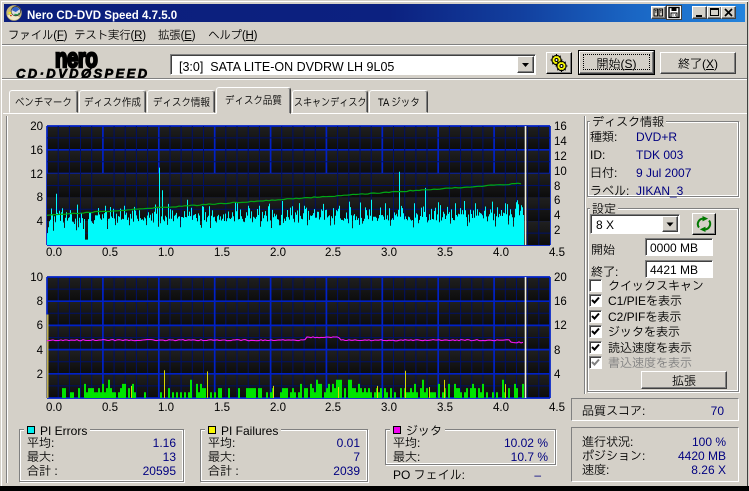  What do you see at coordinates (560, 142) in the screenshot?
I see `svg-text: 14` at bounding box center [560, 142].